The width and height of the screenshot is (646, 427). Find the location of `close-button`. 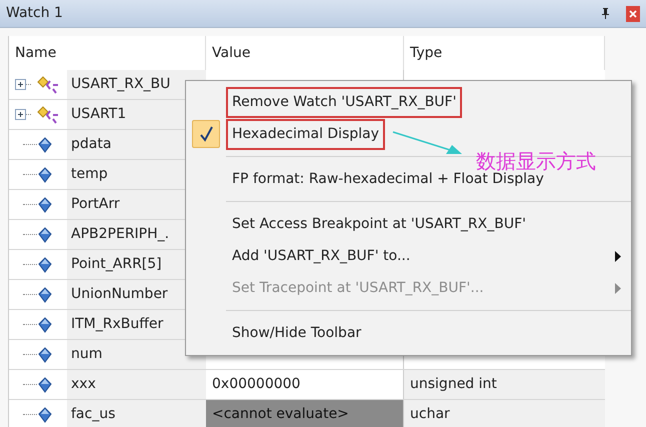

close-button is located at coordinates (633, 14).